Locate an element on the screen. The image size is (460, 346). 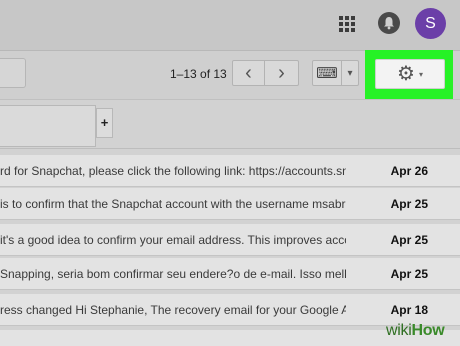
add-tab-button: + is located at coordinates (104, 123).